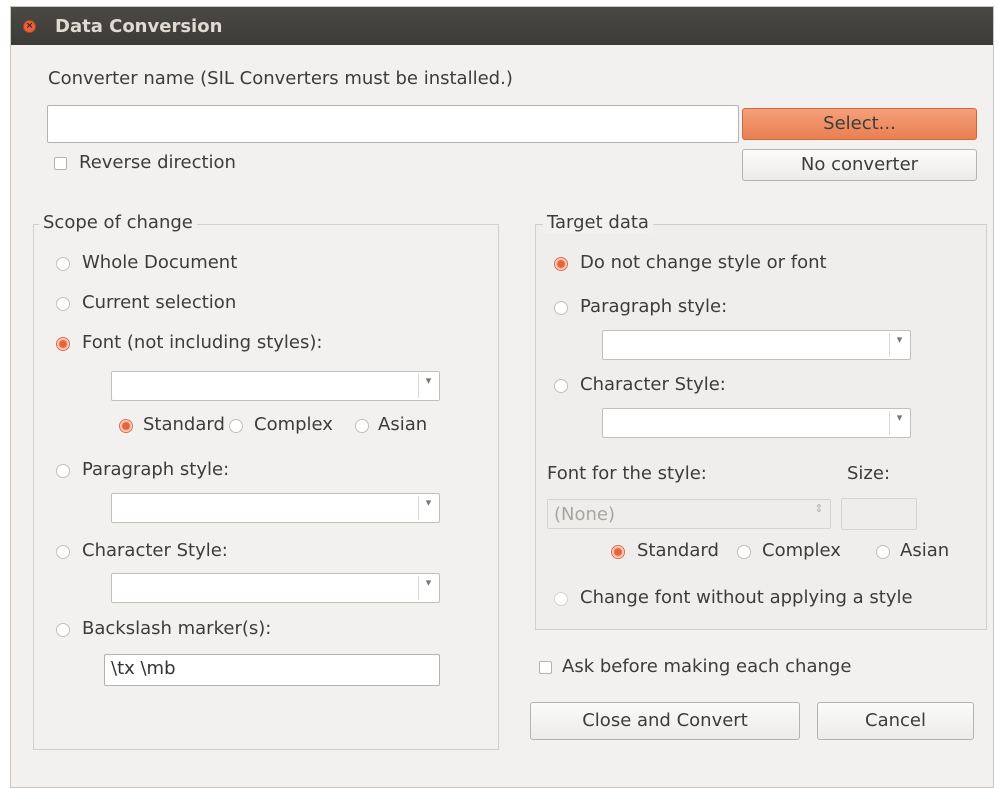 The image size is (998, 788). What do you see at coordinates (63, 304) in the screenshot?
I see `current-selection-radio` at bounding box center [63, 304].